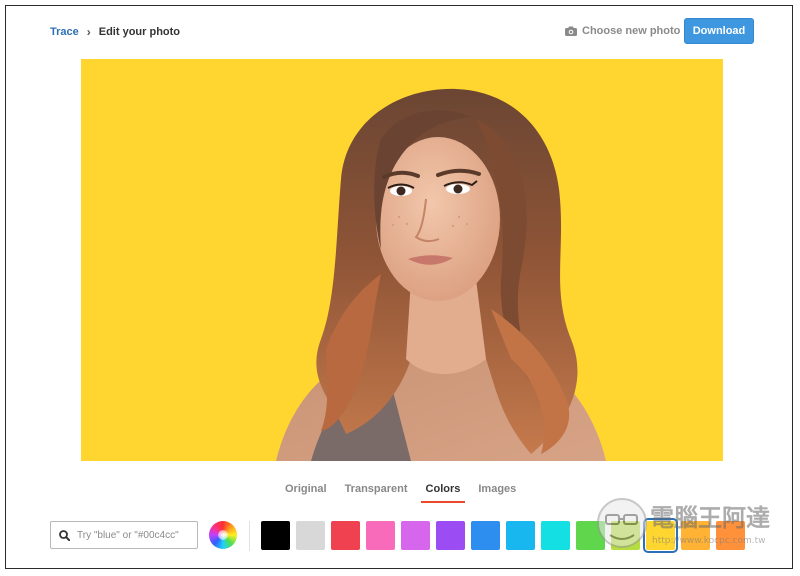 The image size is (800, 576). I want to click on tab-original: Original, so click(306, 493).